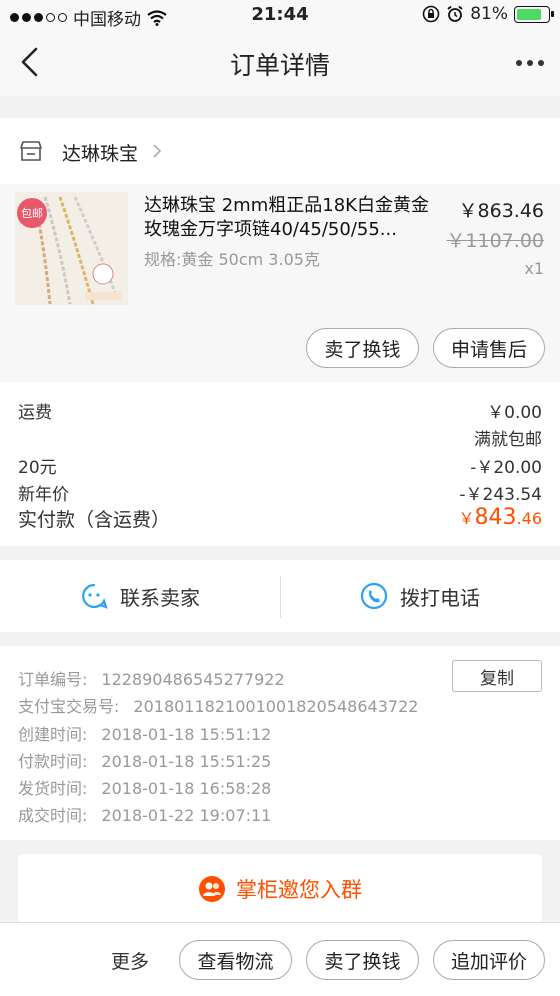 The image size is (560, 996). I want to click on product-price: ￥863.46, so click(501, 211).